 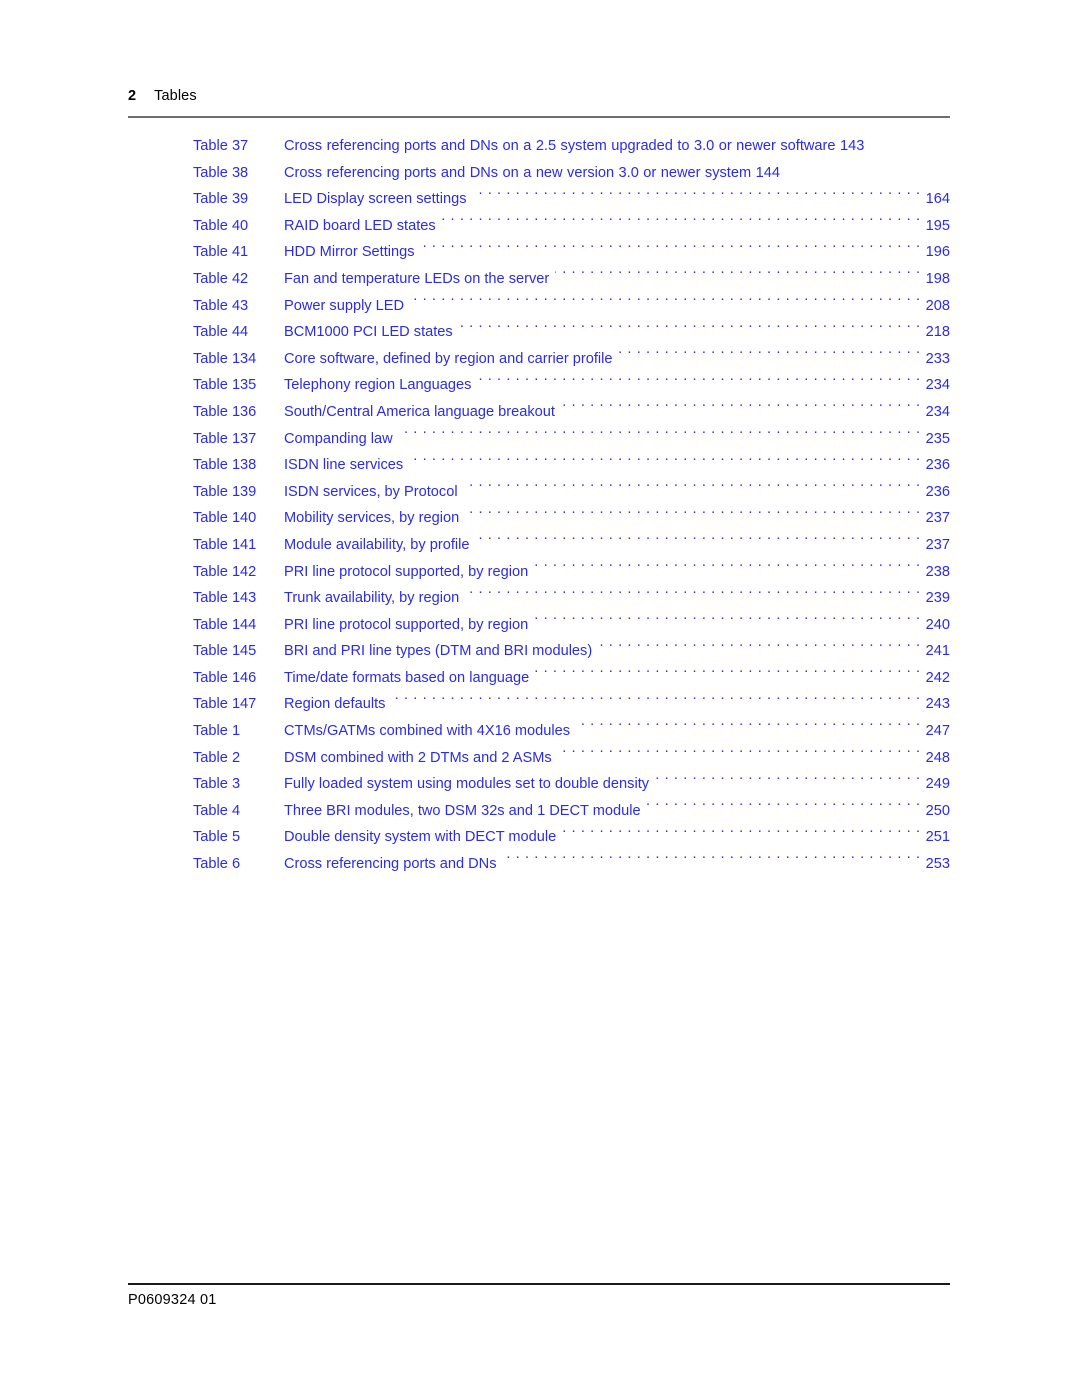 I want to click on list-of-tables-entry: Table 147 Region defaults 243, so click(x=539, y=704).